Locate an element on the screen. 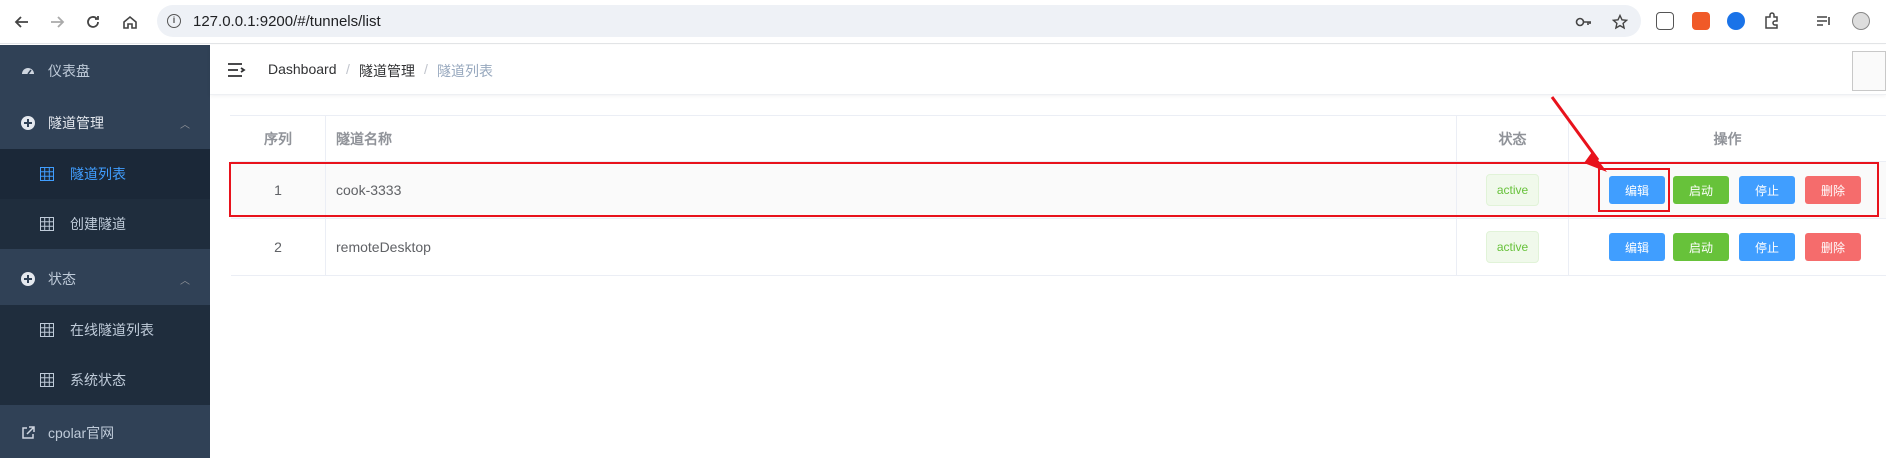 This screenshot has height=459, width=1886. row-actions: 编辑 启动 停止 删除 is located at coordinates (1727, 247).